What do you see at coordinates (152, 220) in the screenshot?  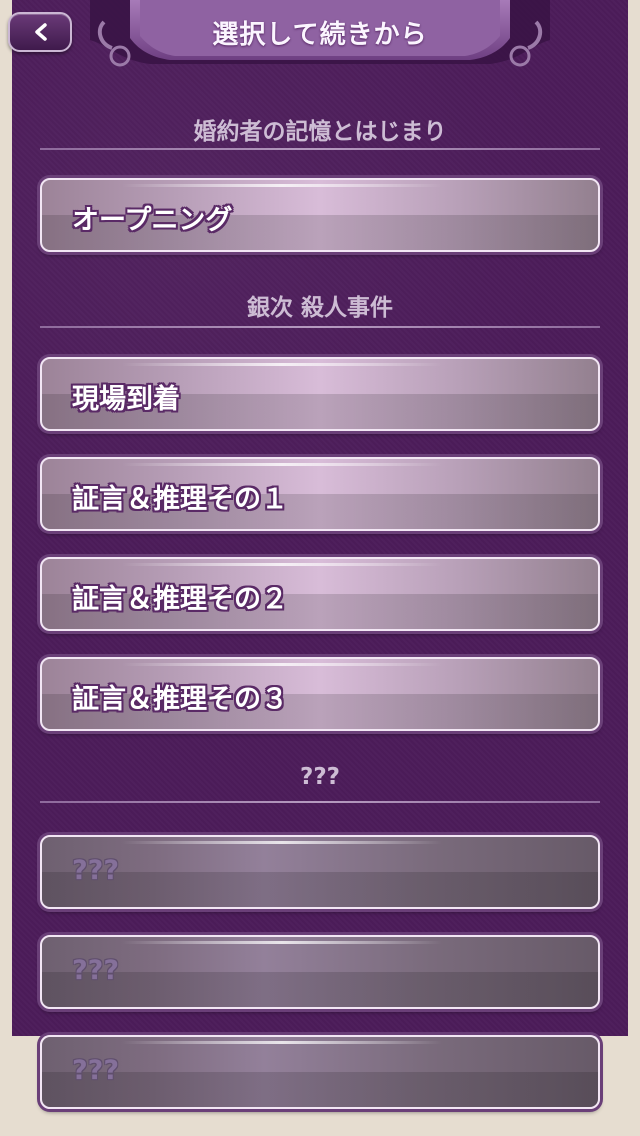 I see `chapter-item-label: オープニング` at bounding box center [152, 220].